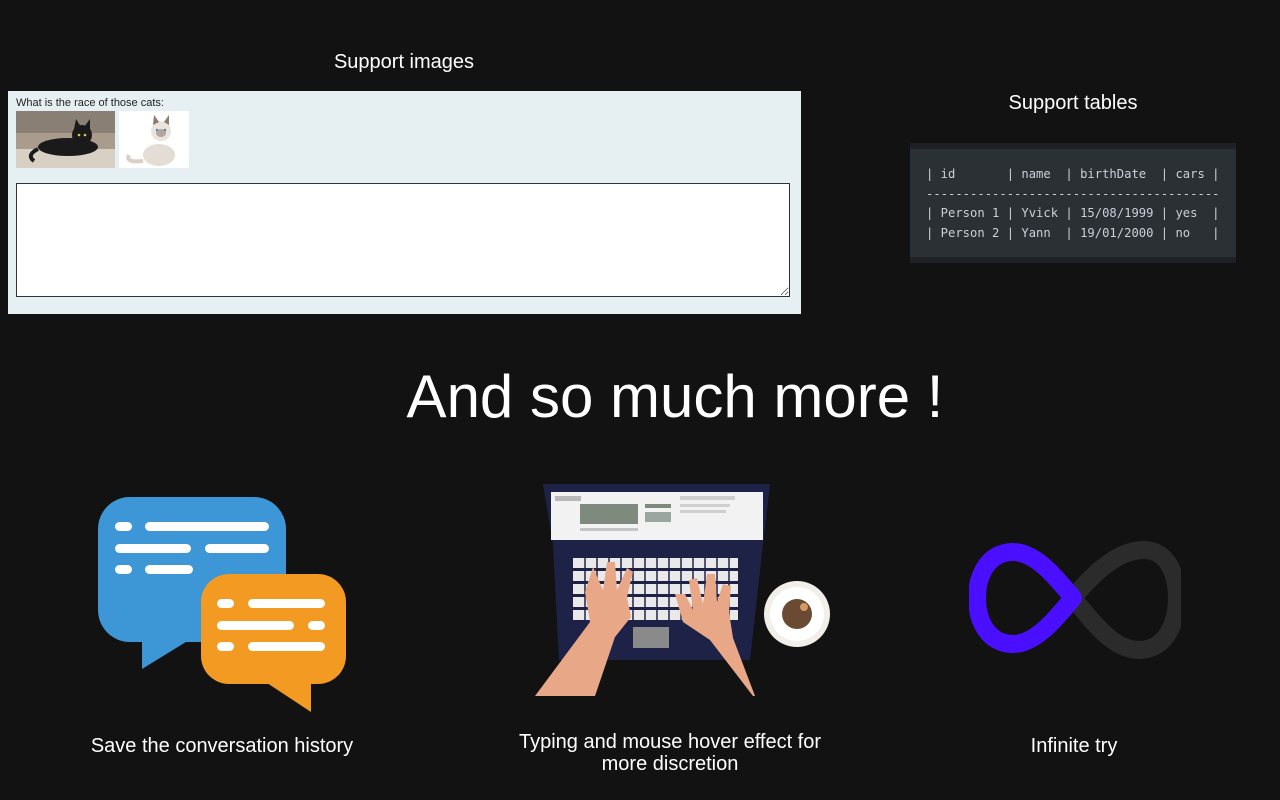 The image size is (1280, 800). Describe the element at coordinates (1077, 600) in the screenshot. I see `infinity-icon` at that location.